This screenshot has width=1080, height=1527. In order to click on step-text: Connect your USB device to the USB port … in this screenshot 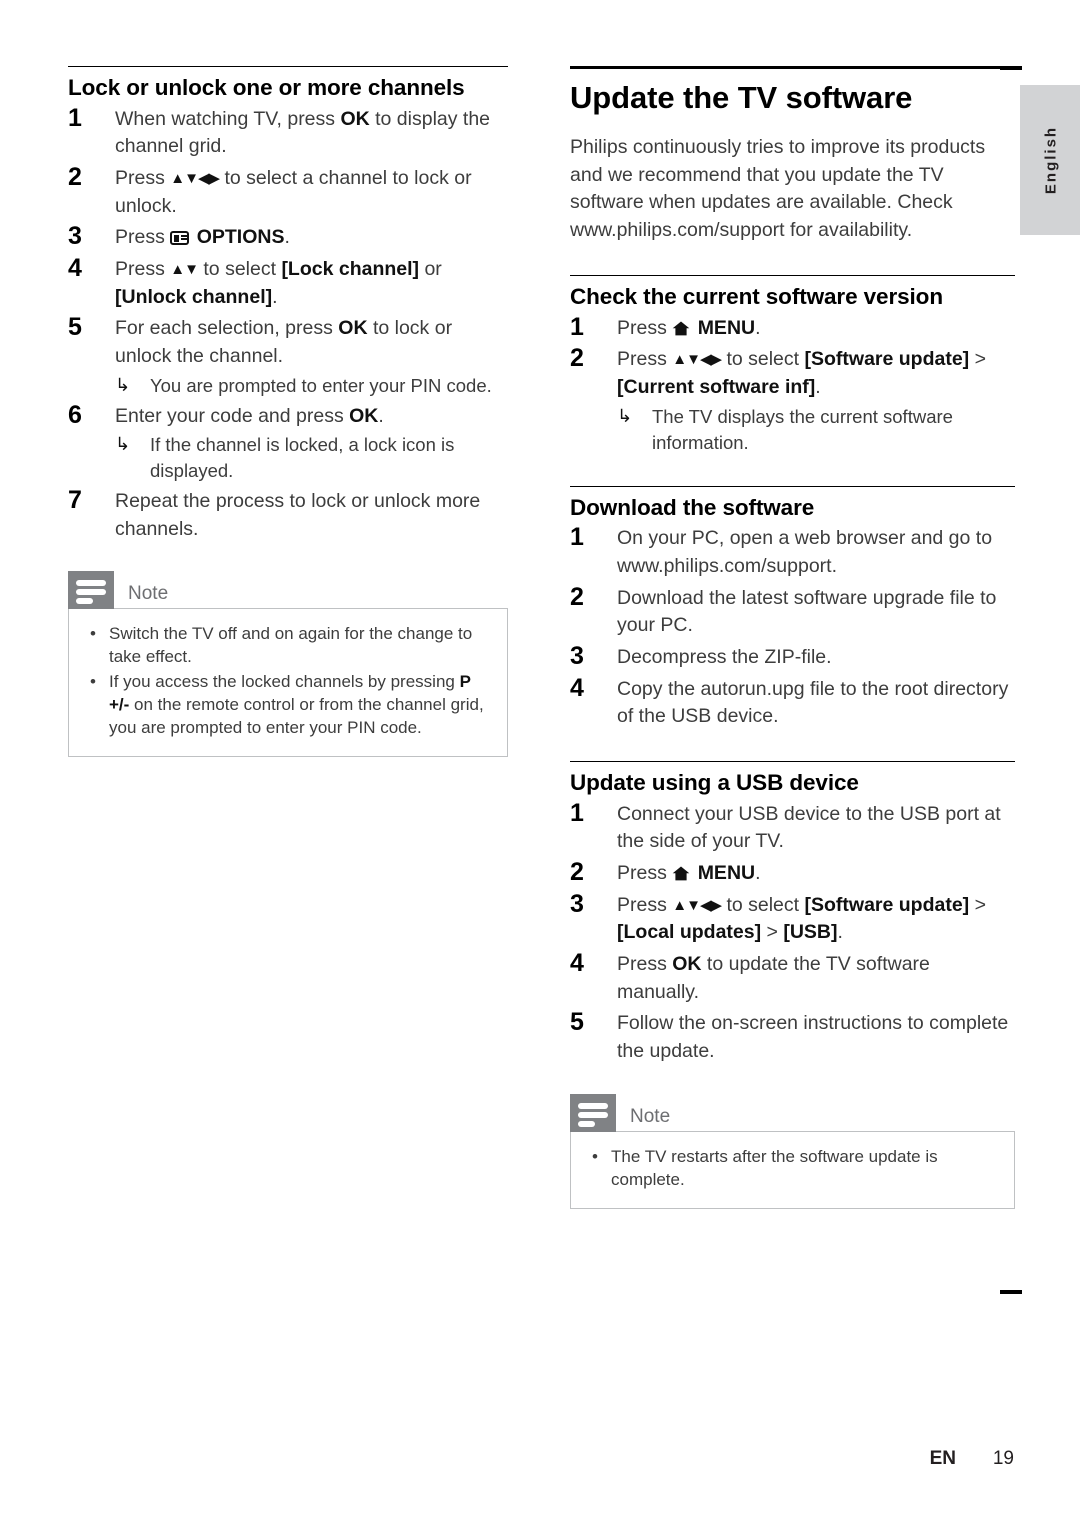, I will do `click(809, 827)`.